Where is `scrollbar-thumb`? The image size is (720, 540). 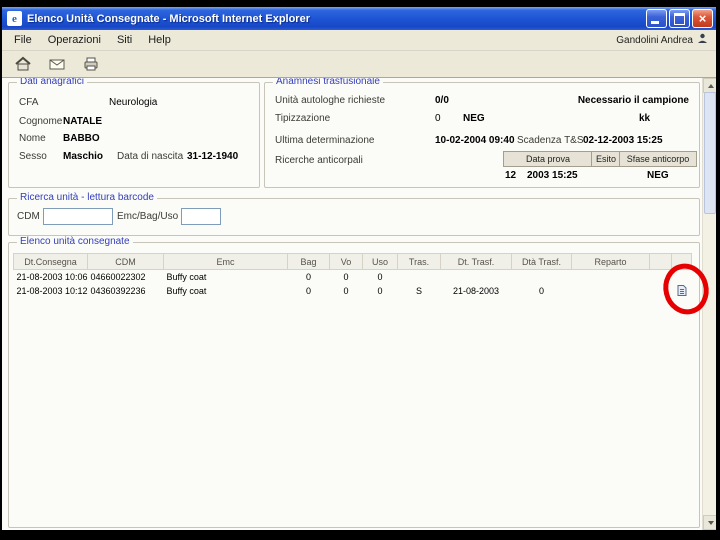
scrollbar-thumb is located at coordinates (710, 153).